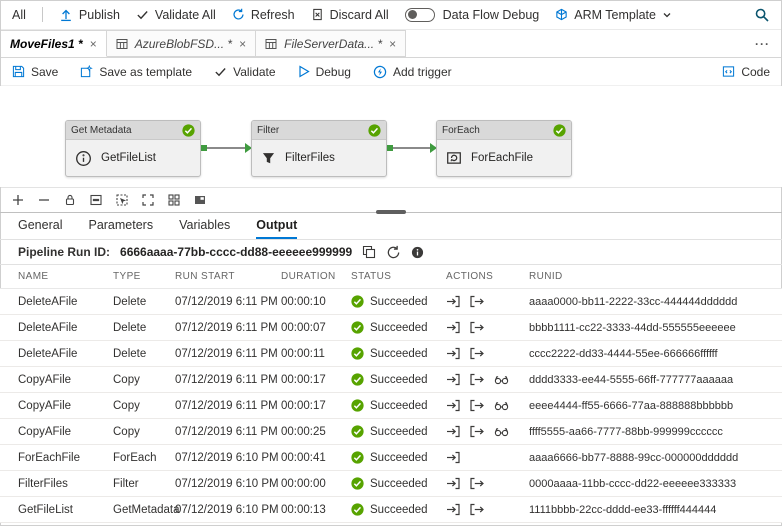 Image resolution: width=782 pixels, height=526 pixels. What do you see at coordinates (136, 72) in the screenshot?
I see `save-as-template-button: Save as template` at bounding box center [136, 72].